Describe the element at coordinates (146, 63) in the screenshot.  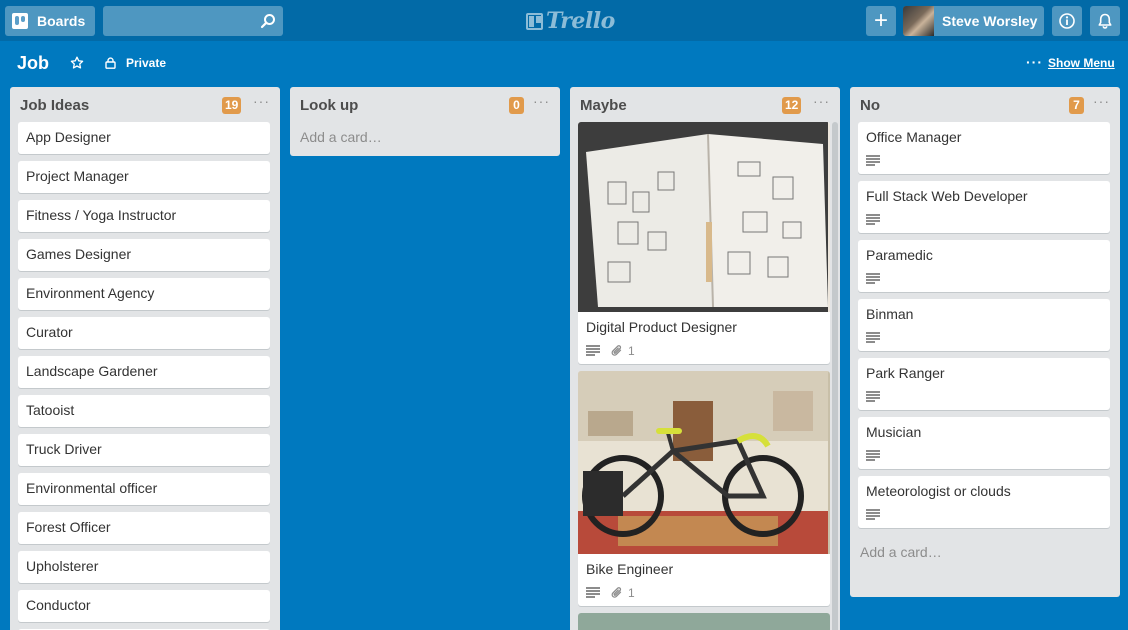
I see `visibility-label: Private` at that location.